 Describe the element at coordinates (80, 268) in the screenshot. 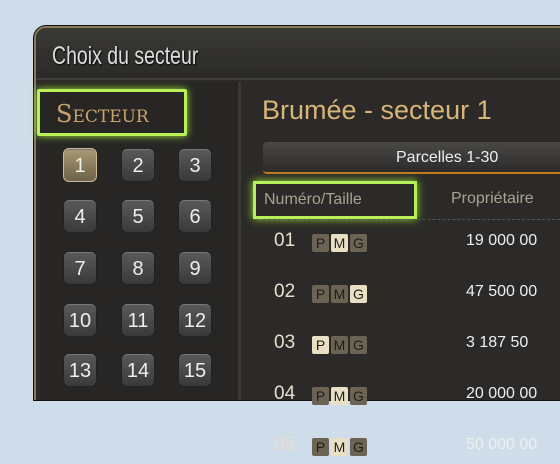

I see `sector-button-7: 7` at that location.